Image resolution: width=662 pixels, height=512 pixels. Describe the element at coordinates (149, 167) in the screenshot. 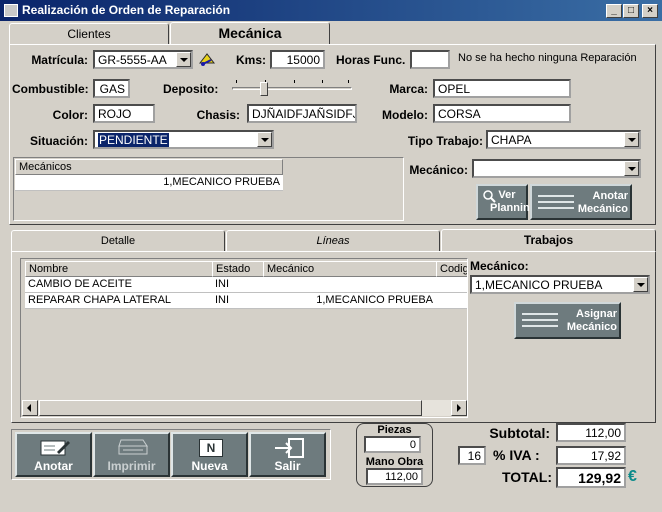

I see `mecanicos-header: Mecánicos` at that location.